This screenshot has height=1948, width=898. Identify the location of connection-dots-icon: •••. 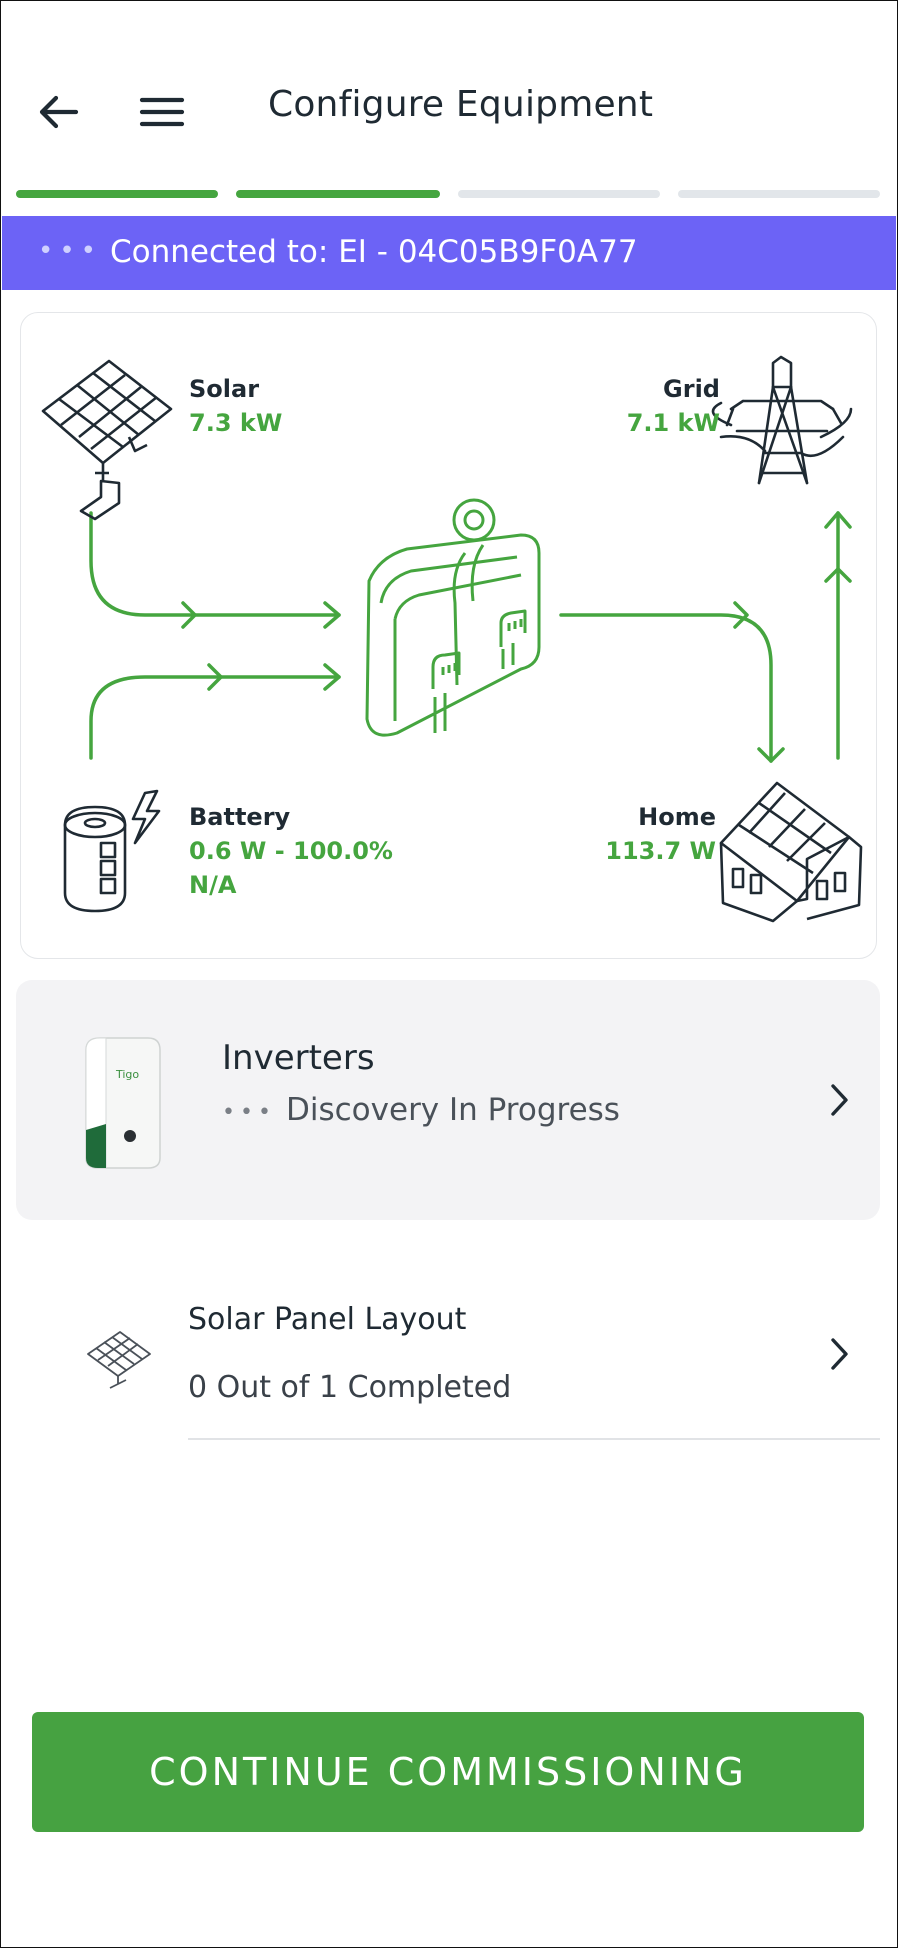
(70, 251).